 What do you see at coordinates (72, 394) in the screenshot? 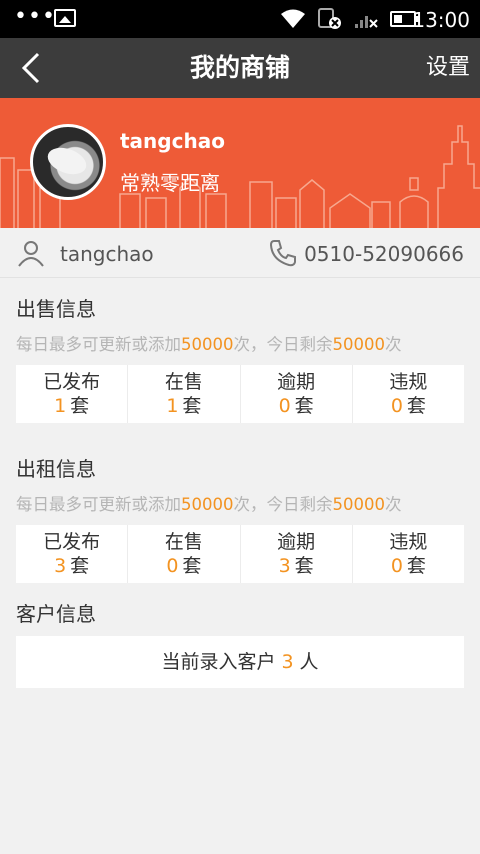
I see `sale-stat-published: 已发布 1套` at bounding box center [72, 394].